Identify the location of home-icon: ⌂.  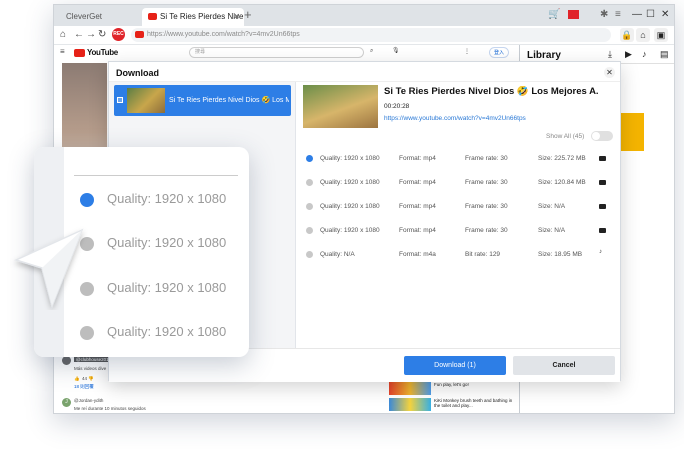
(63, 34).